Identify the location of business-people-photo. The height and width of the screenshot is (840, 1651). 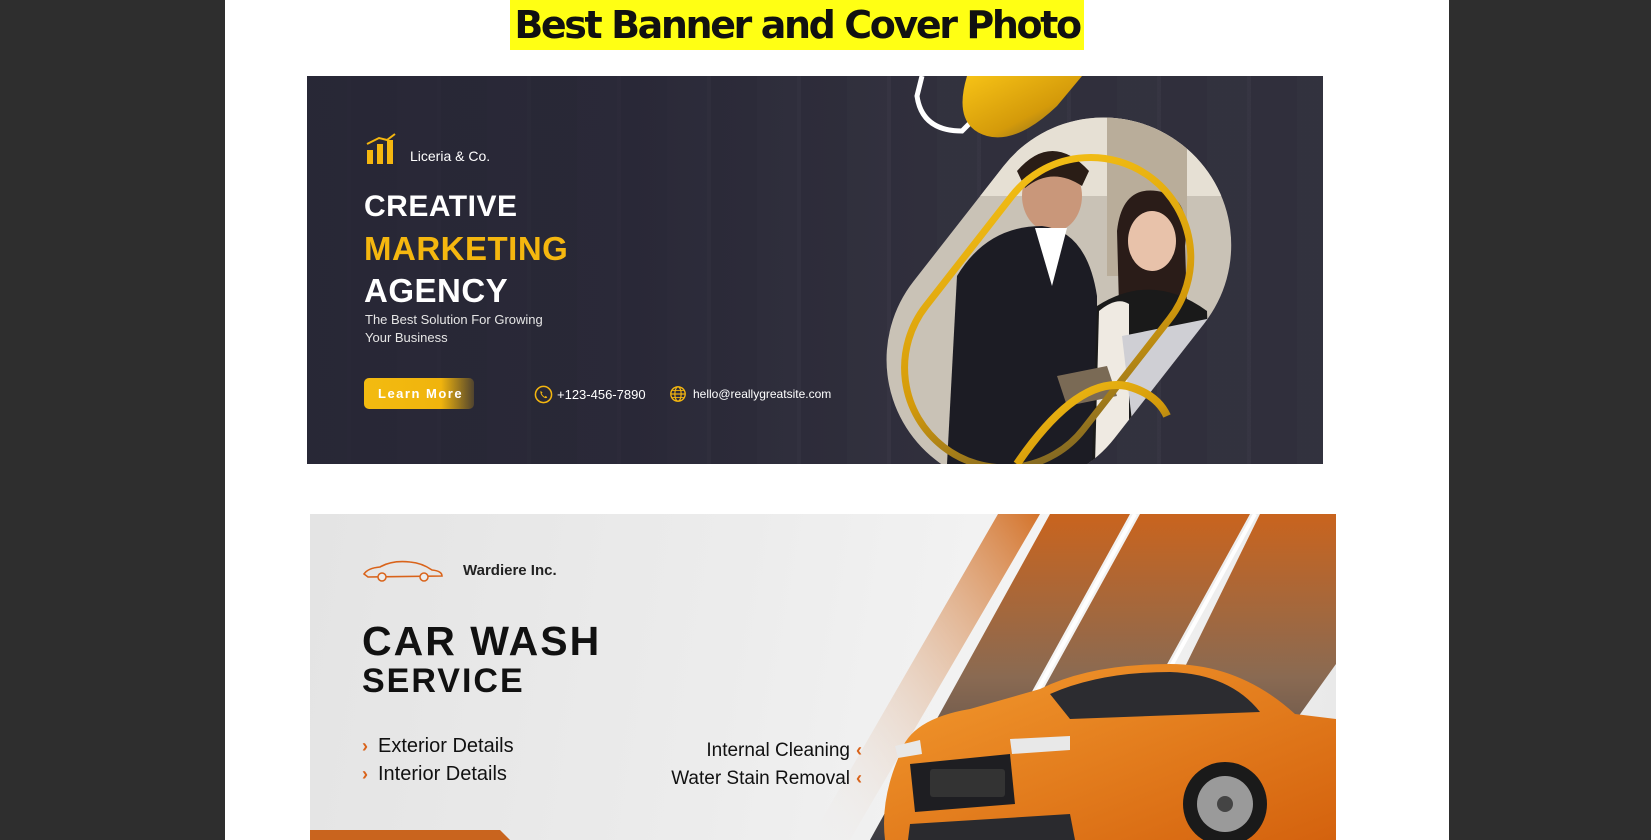
(1075, 270).